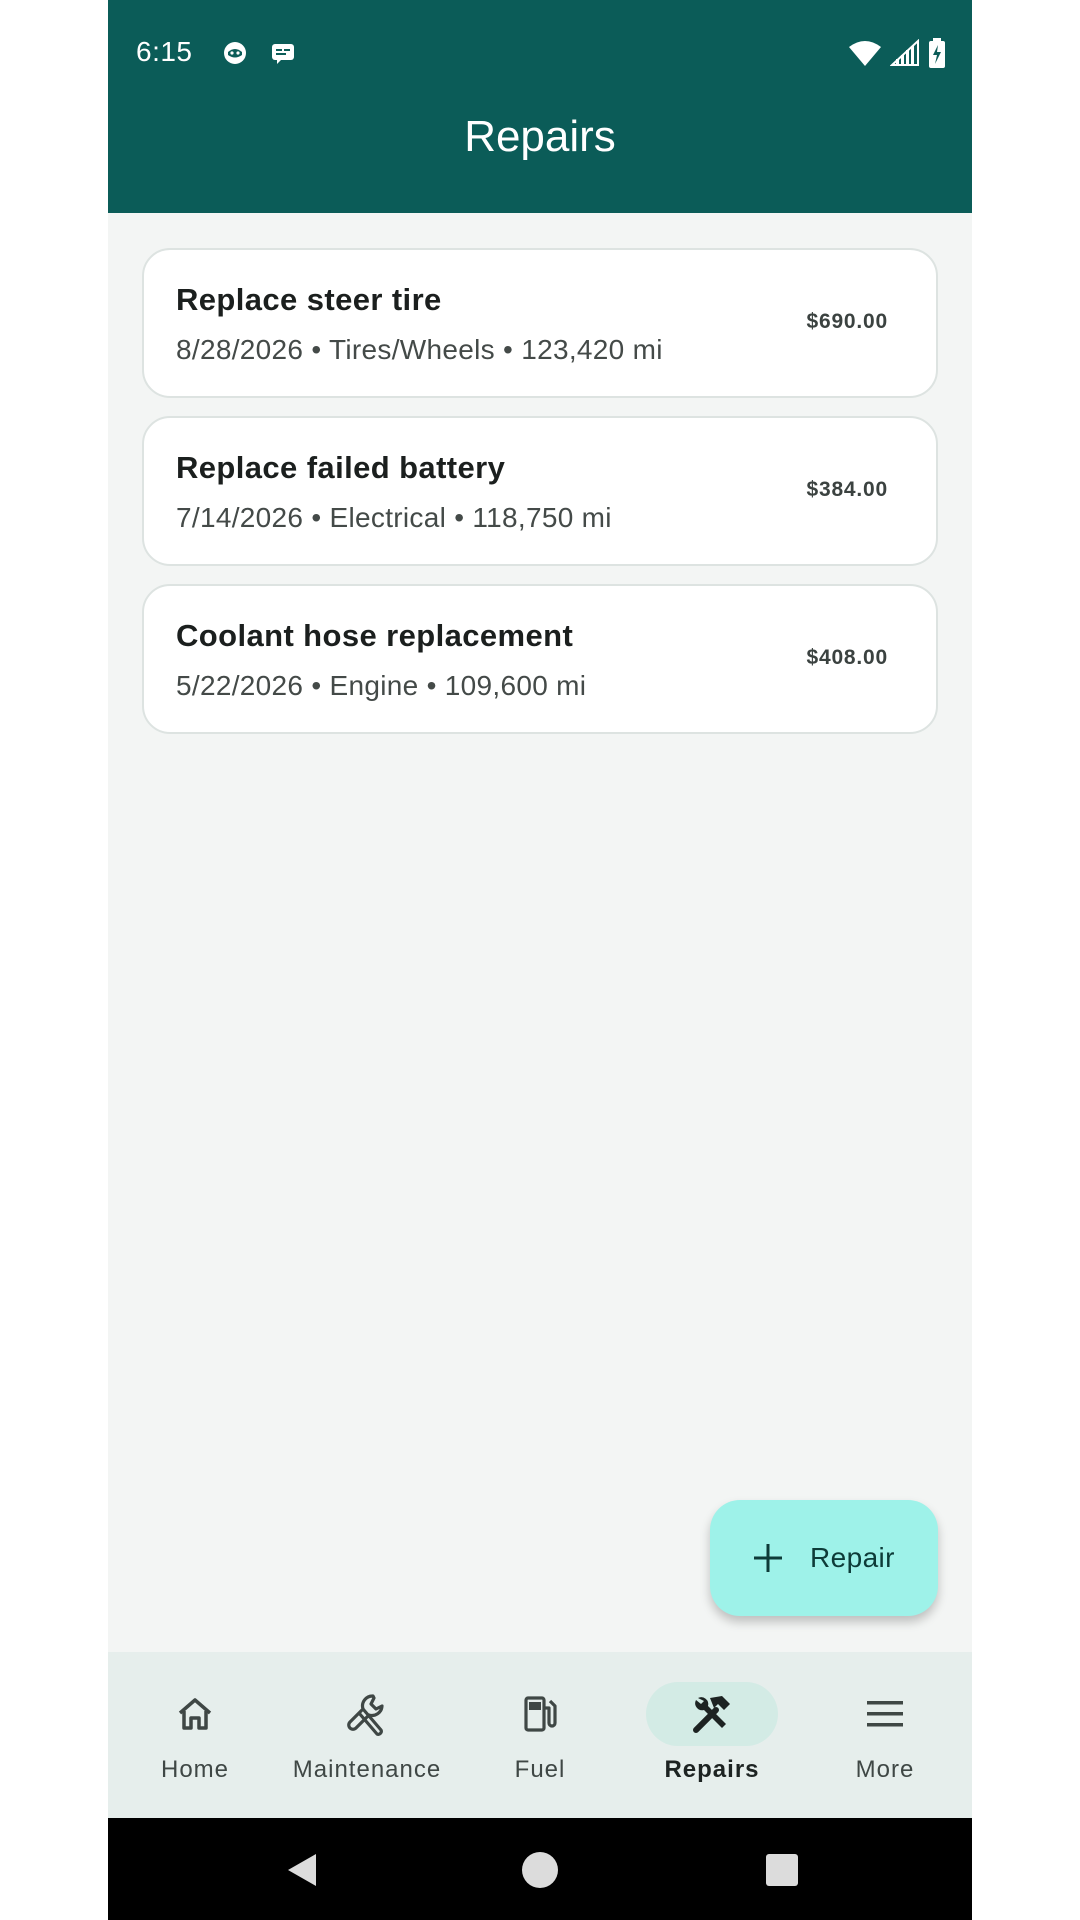 Image resolution: width=1080 pixels, height=1920 pixels. What do you see at coordinates (341, 467) in the screenshot?
I see `repair-title: Replace failed battery` at bounding box center [341, 467].